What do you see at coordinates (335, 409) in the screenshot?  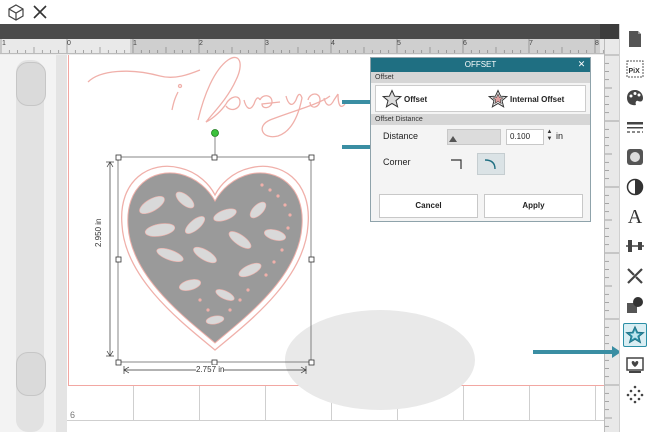 I see `mat-grid` at bounding box center [335, 409].